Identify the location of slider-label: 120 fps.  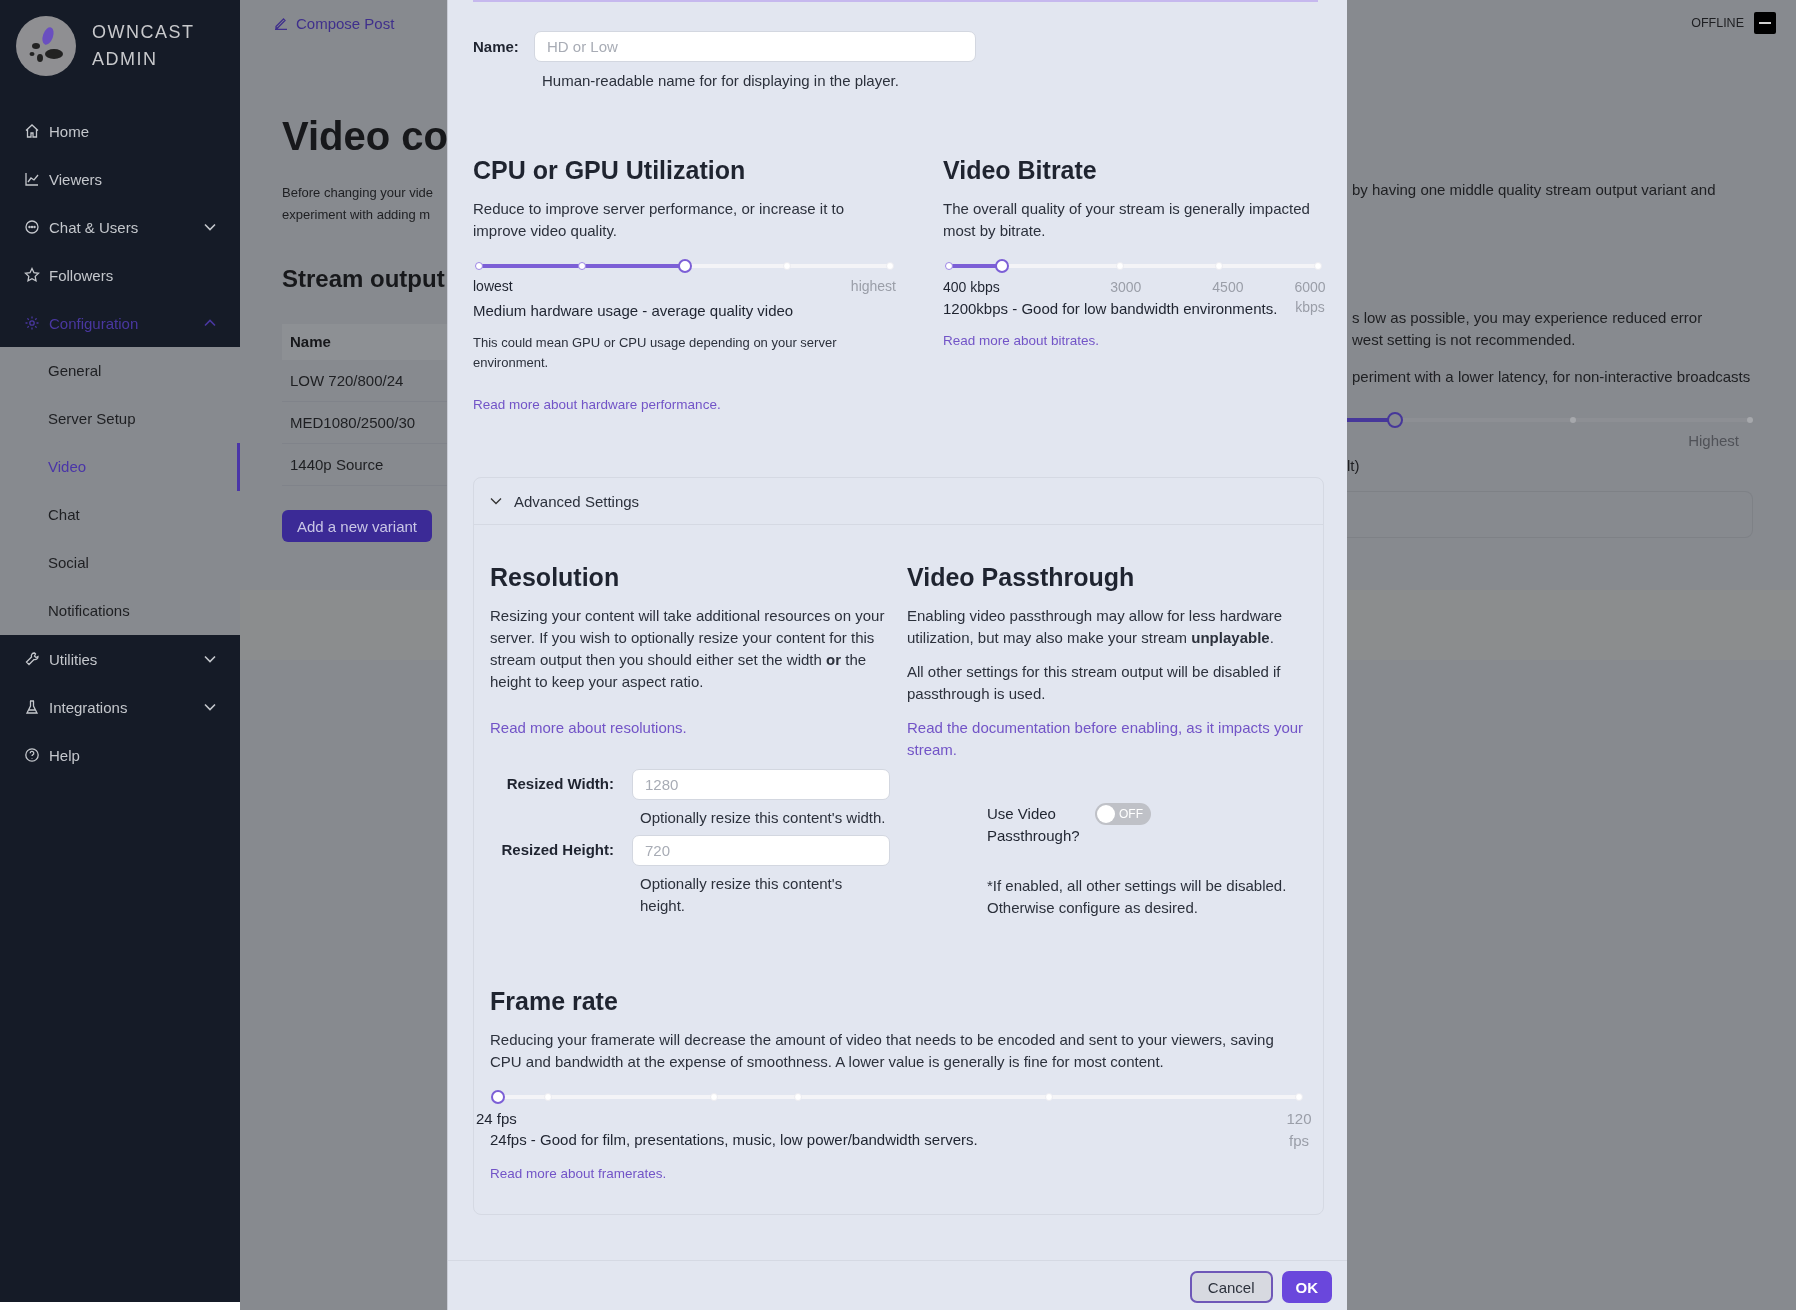
(1299, 1130).